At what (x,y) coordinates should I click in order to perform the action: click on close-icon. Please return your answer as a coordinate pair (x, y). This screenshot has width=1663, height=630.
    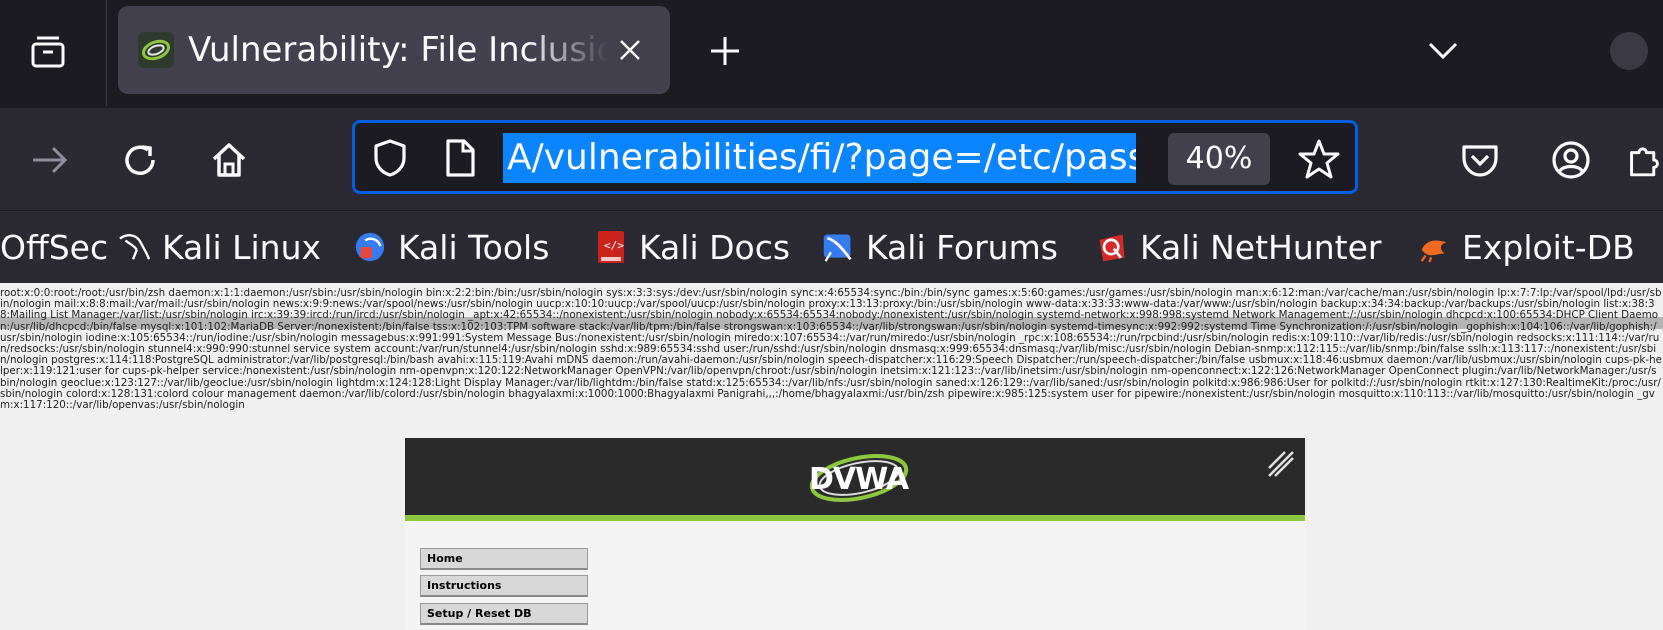
    Looking at the image, I should click on (630, 50).